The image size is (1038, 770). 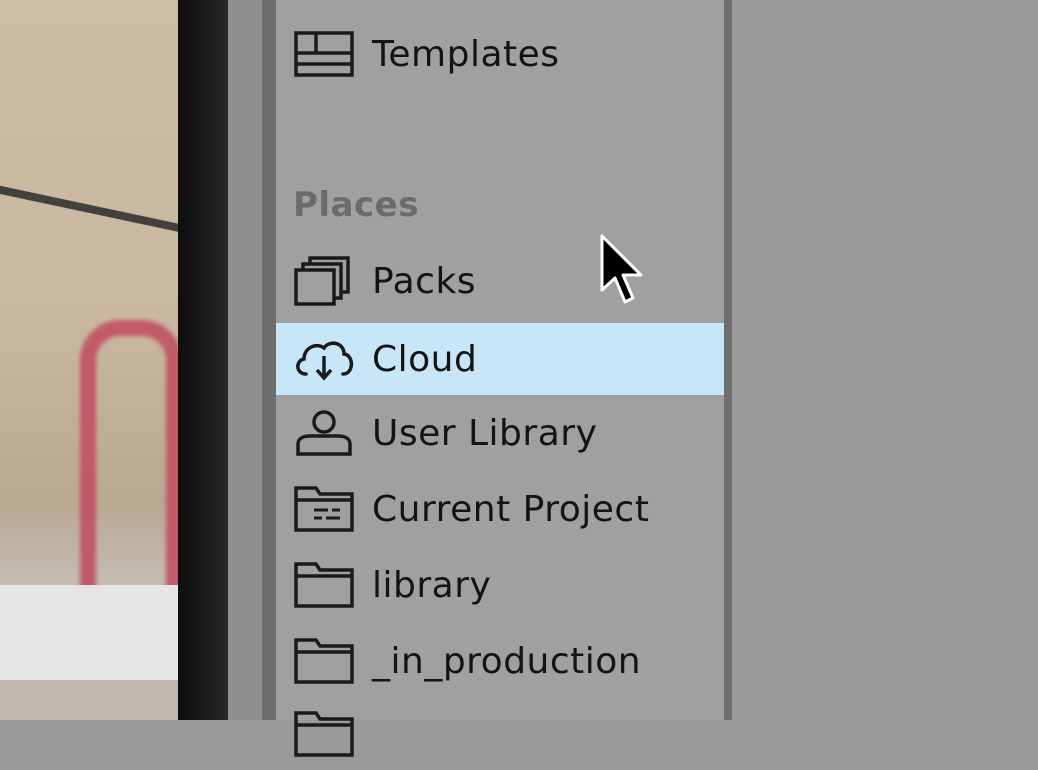 I want to click on sidebar-item-label: Cloud, so click(x=425, y=359).